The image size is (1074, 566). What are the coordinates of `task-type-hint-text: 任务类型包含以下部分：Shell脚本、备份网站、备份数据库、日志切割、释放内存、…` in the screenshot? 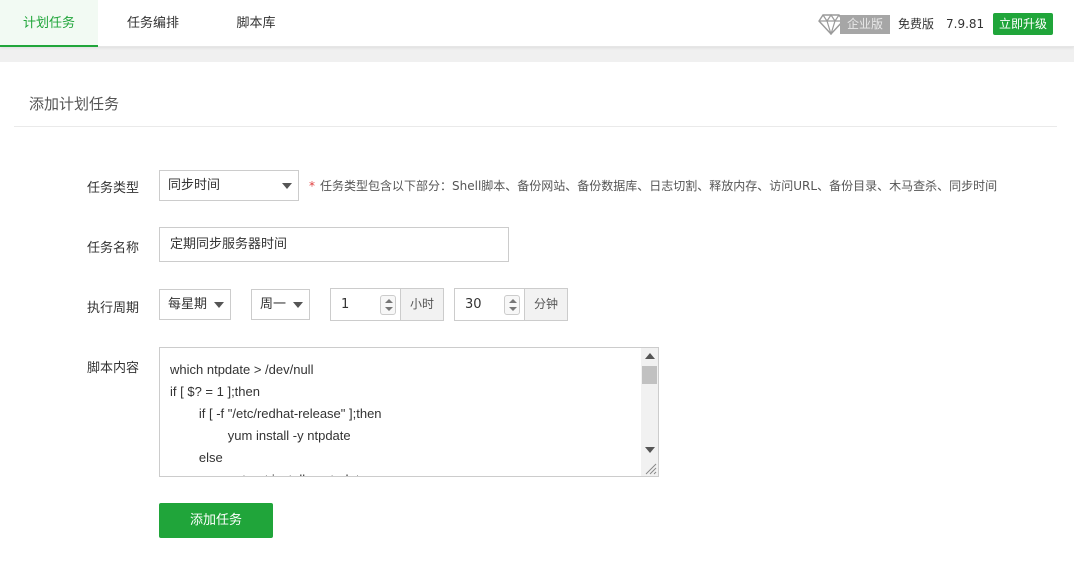 It's located at (659, 186).